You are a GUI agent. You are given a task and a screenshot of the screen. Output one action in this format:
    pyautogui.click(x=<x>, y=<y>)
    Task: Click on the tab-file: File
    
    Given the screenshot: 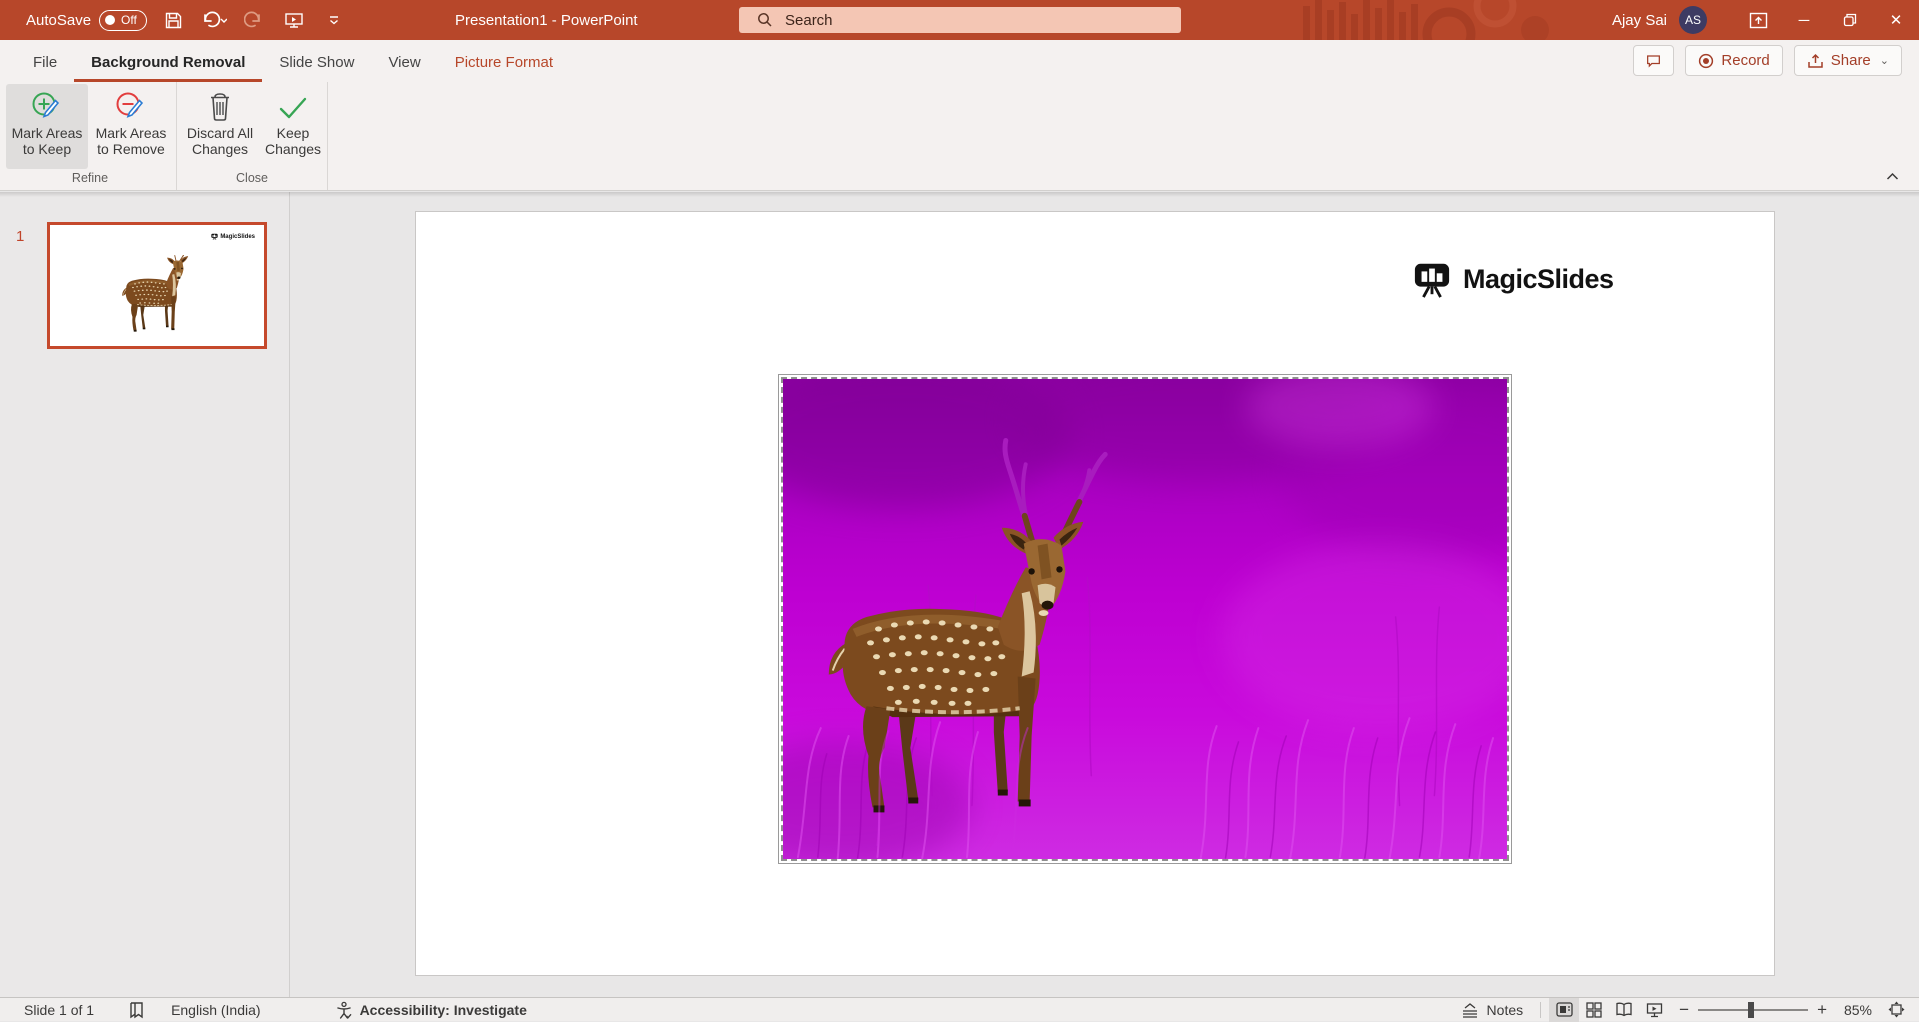 What is the action you would take?
    pyautogui.click(x=45, y=63)
    